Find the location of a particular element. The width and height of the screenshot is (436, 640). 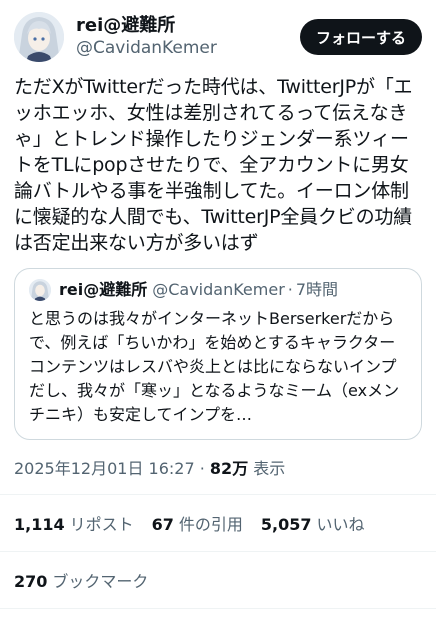

bookmarks-label: ブックマーク is located at coordinates (100, 581).